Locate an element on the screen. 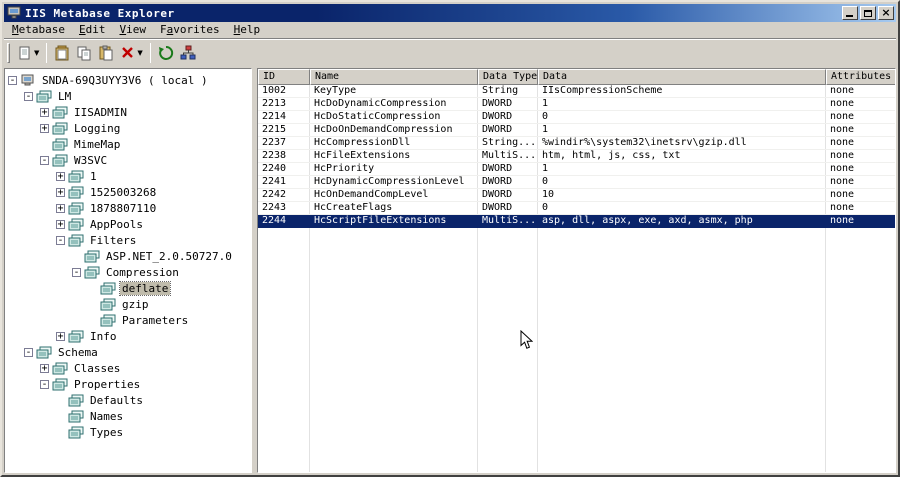  tree-item-label: Defaults is located at coordinates (116, 400).